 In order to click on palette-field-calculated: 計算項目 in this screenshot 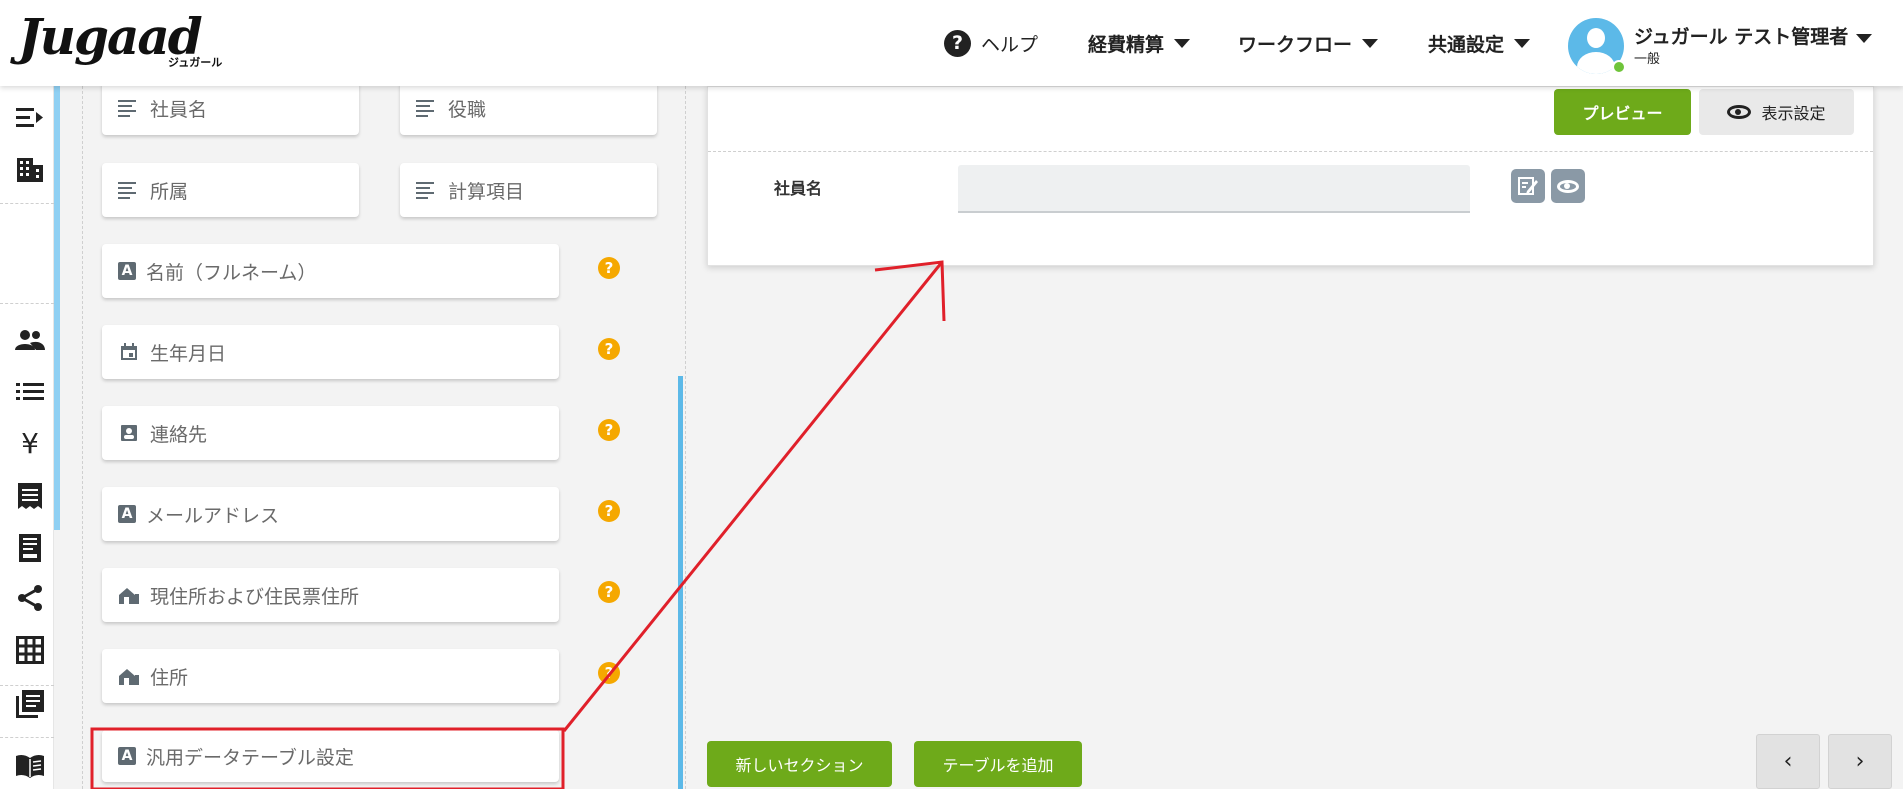, I will do `click(528, 190)`.